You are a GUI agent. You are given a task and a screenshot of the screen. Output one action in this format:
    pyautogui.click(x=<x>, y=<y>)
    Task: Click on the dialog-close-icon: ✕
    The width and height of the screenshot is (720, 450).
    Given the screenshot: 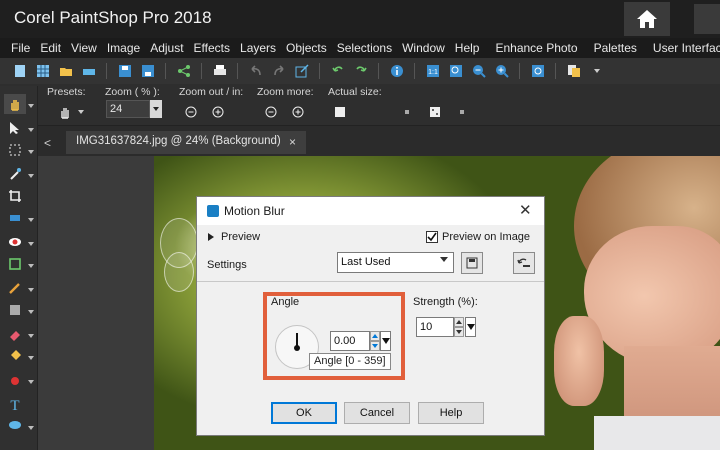 What is the action you would take?
    pyautogui.click(x=525, y=210)
    